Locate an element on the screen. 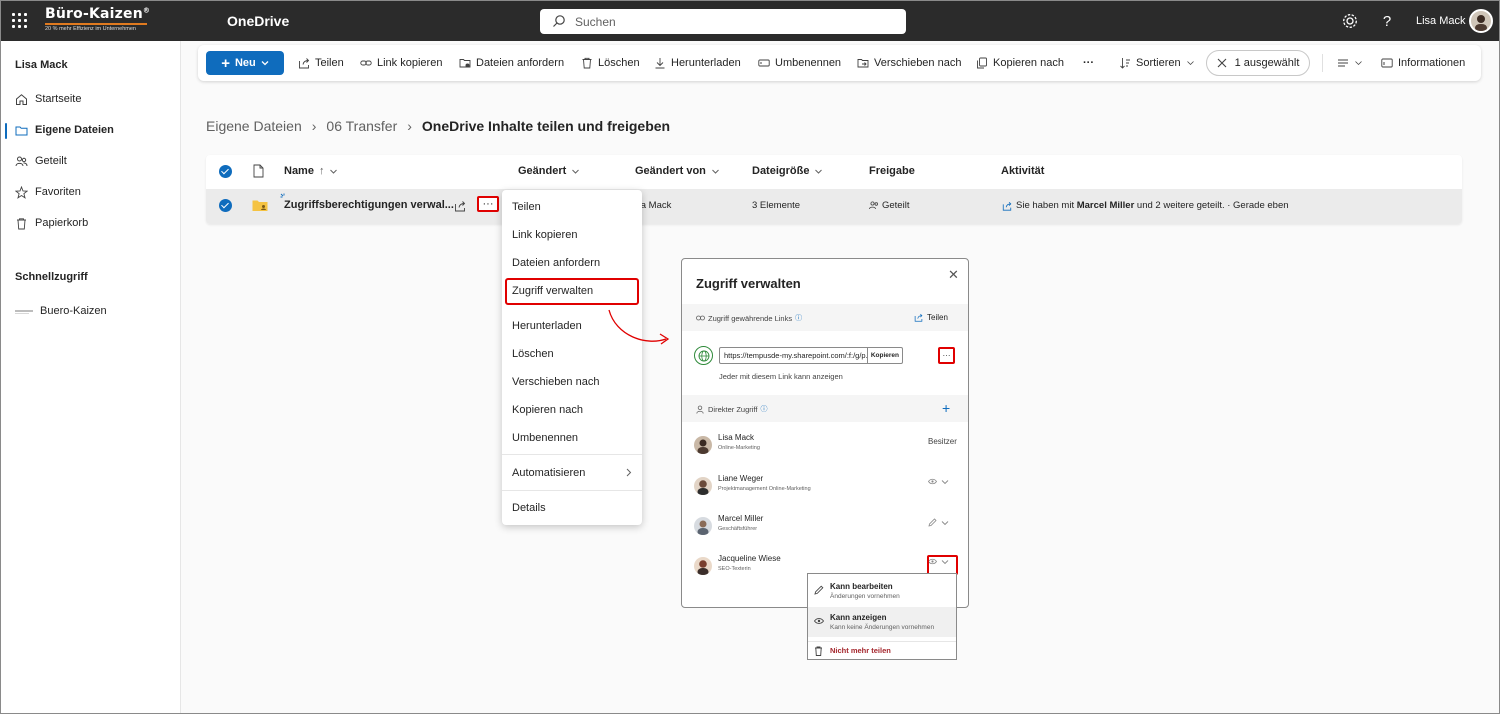 Image resolution: width=1500 pixels, height=714 pixels. quick-access-item-buero-kaizen: Buero-Kaizen is located at coordinates (61, 311).